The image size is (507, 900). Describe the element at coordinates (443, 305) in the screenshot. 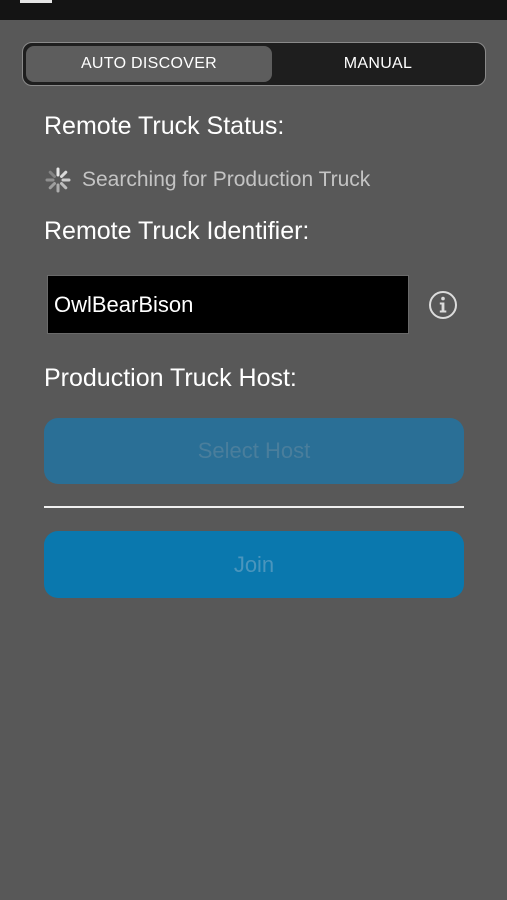

I see `info-icon` at that location.